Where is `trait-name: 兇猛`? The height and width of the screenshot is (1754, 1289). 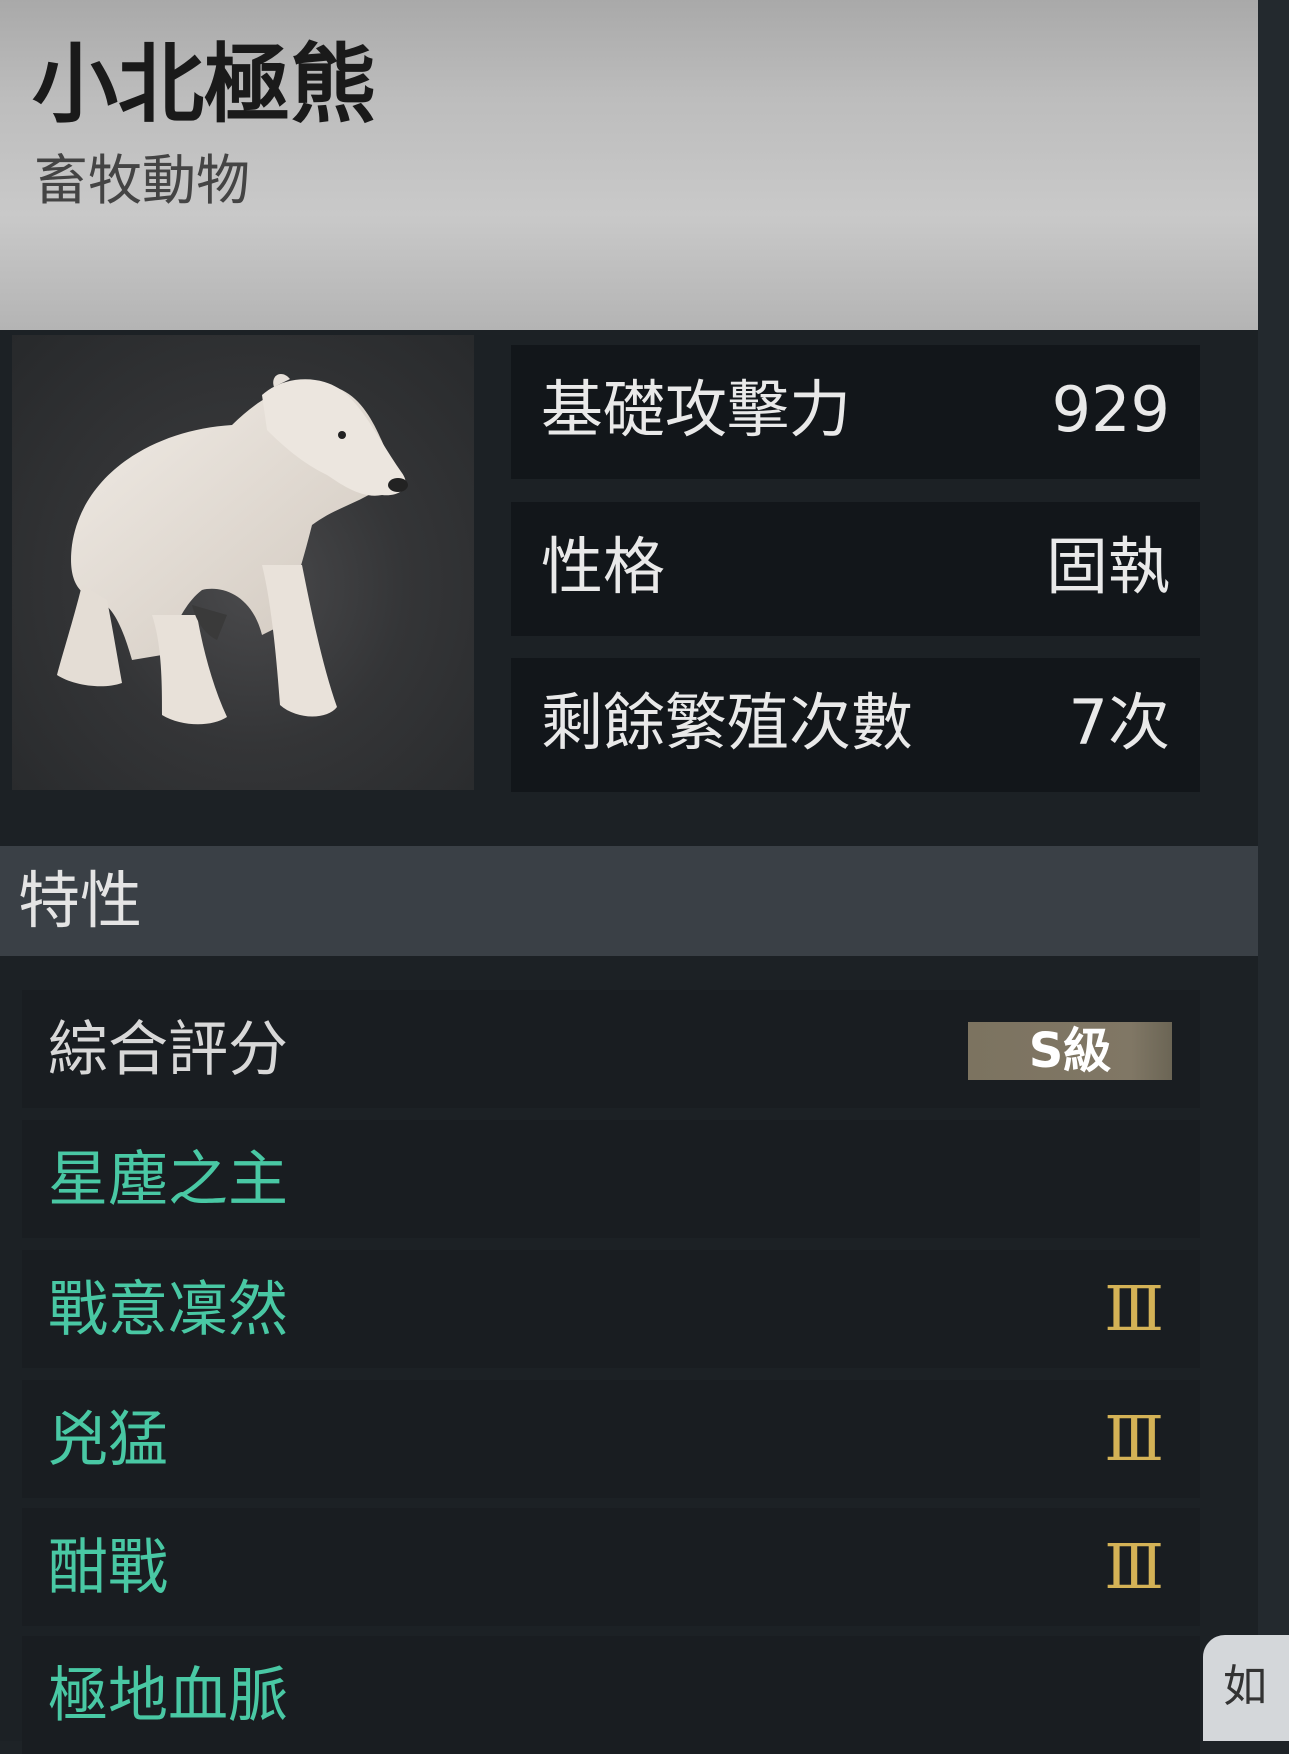
trait-name: 兇猛 is located at coordinates (108, 1440).